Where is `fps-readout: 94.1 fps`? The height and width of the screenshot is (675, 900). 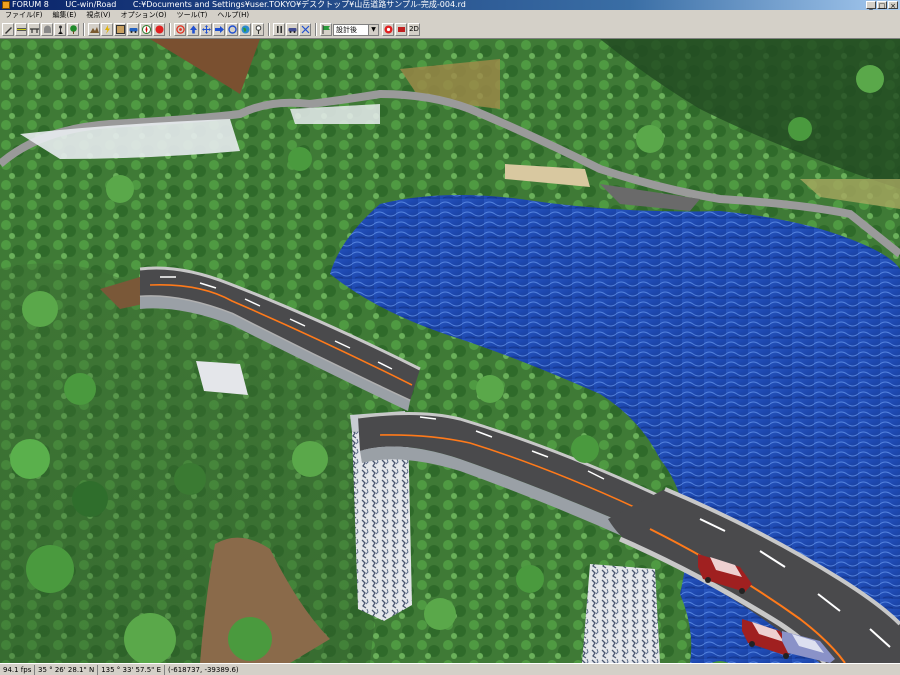
fps-readout: 94.1 fps is located at coordinates (17, 669).